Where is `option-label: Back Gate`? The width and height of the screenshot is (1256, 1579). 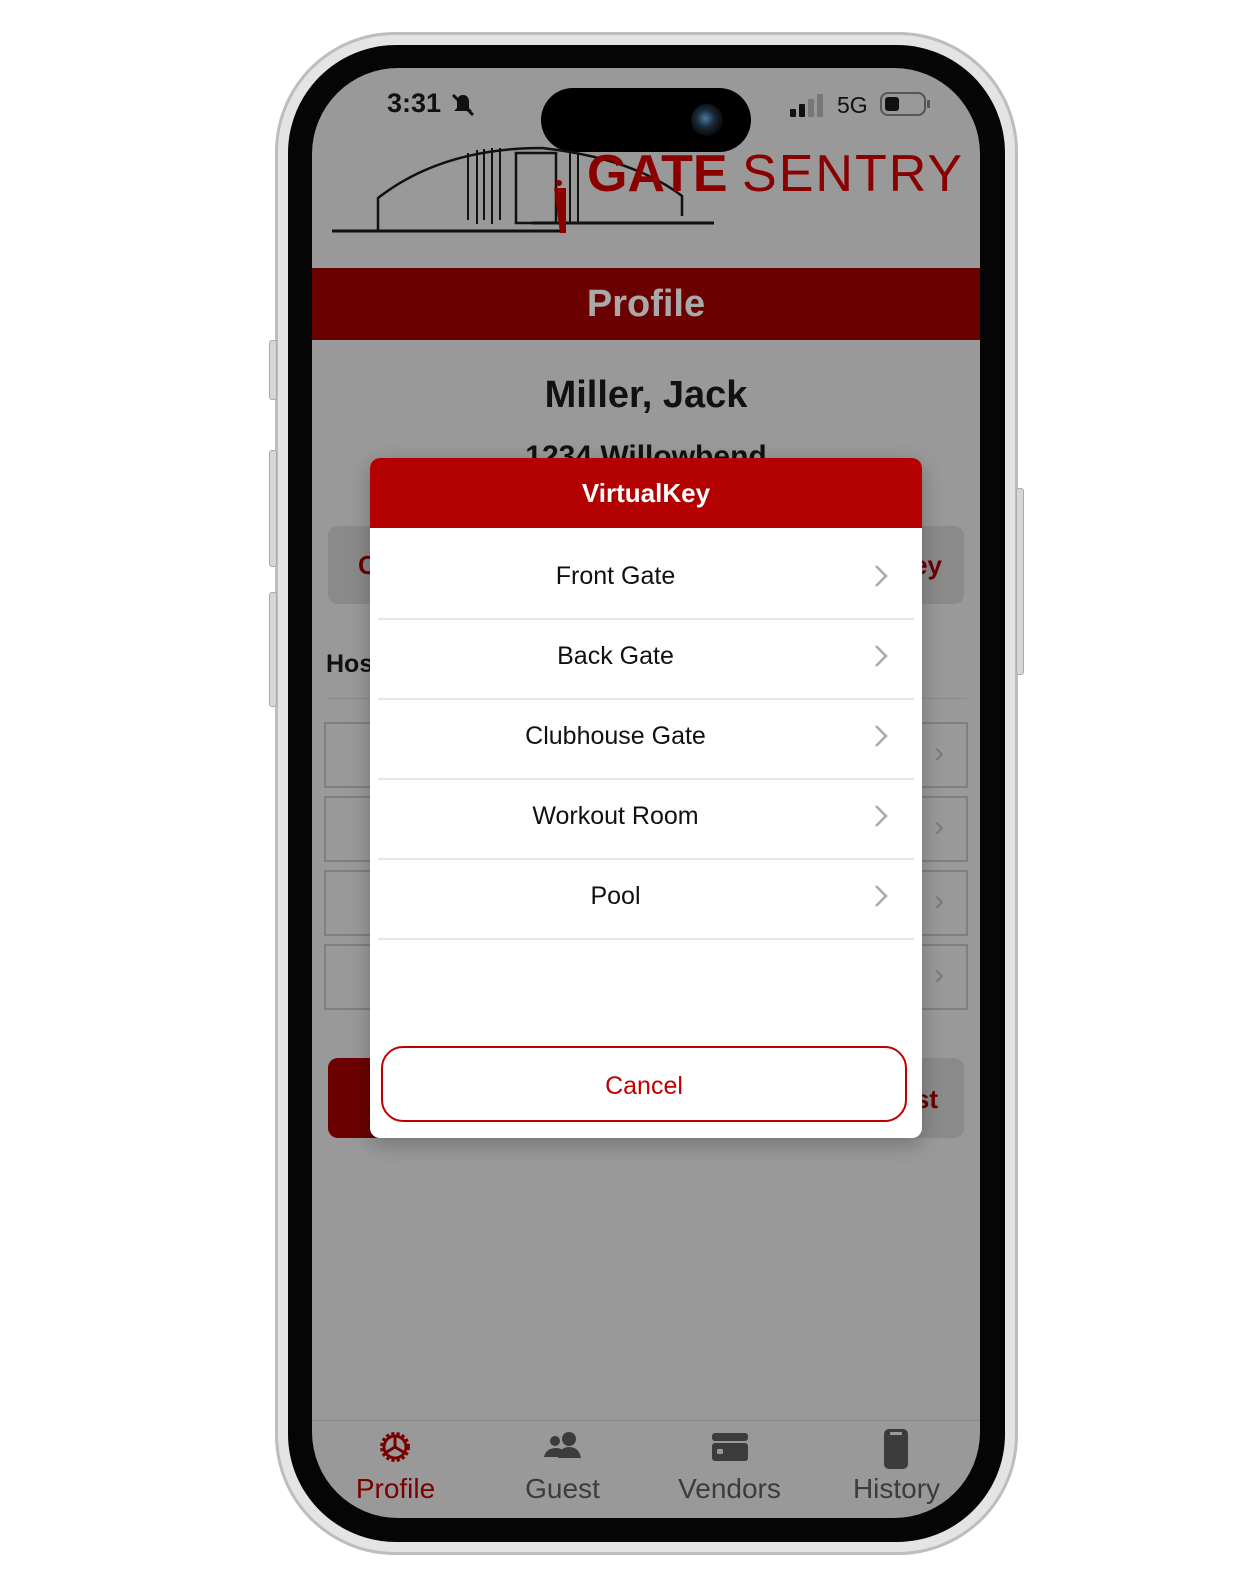
option-label: Back Gate is located at coordinates (615, 656).